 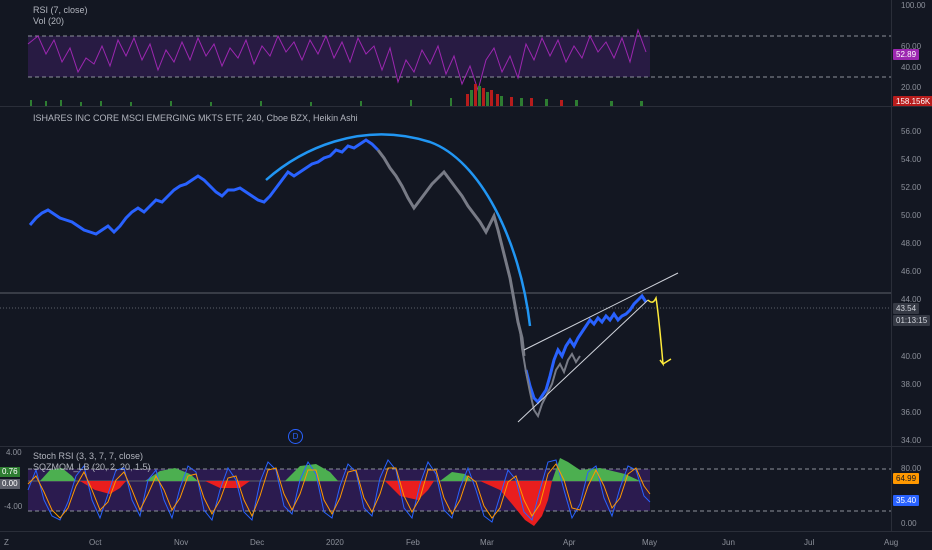 What do you see at coordinates (809, 542) in the screenshot?
I see `month-jul: Jul` at bounding box center [809, 542].